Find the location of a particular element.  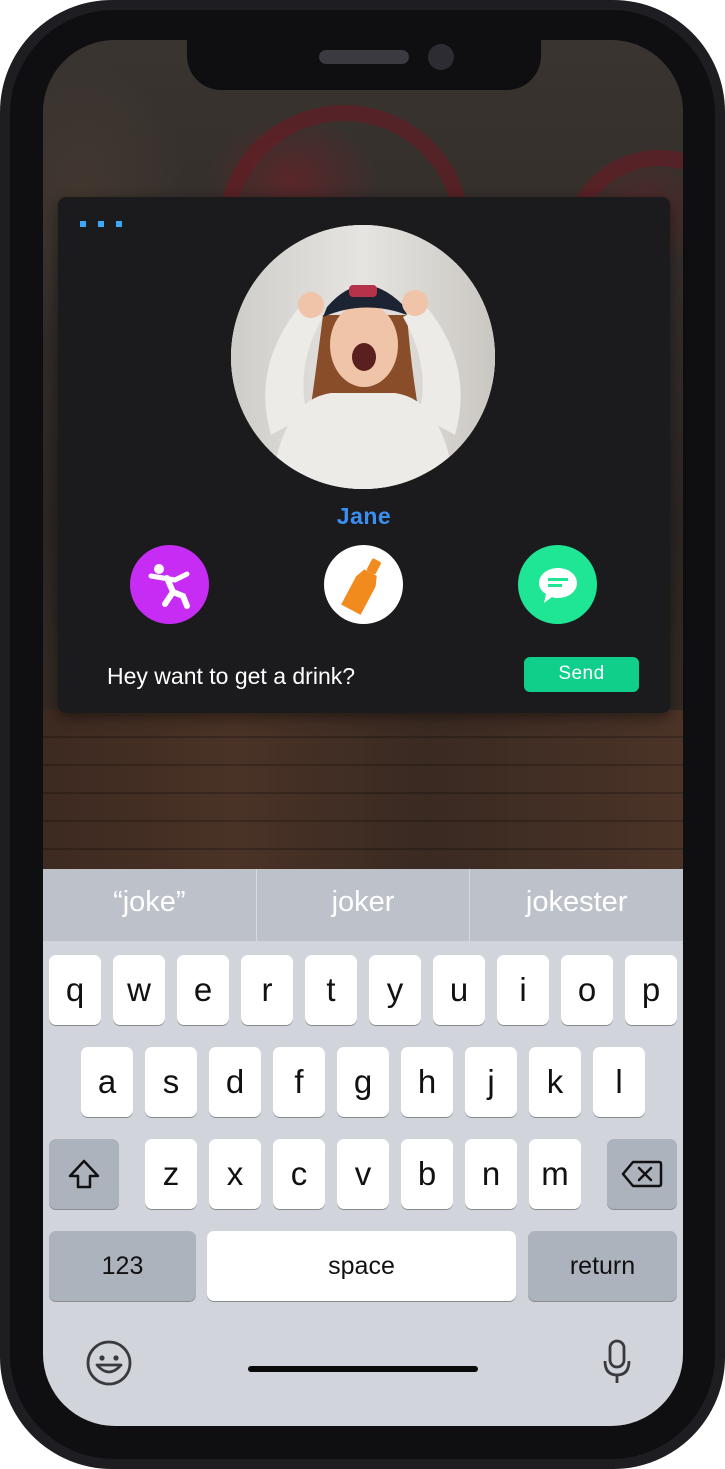

shift-icon is located at coordinates (84, 1174).